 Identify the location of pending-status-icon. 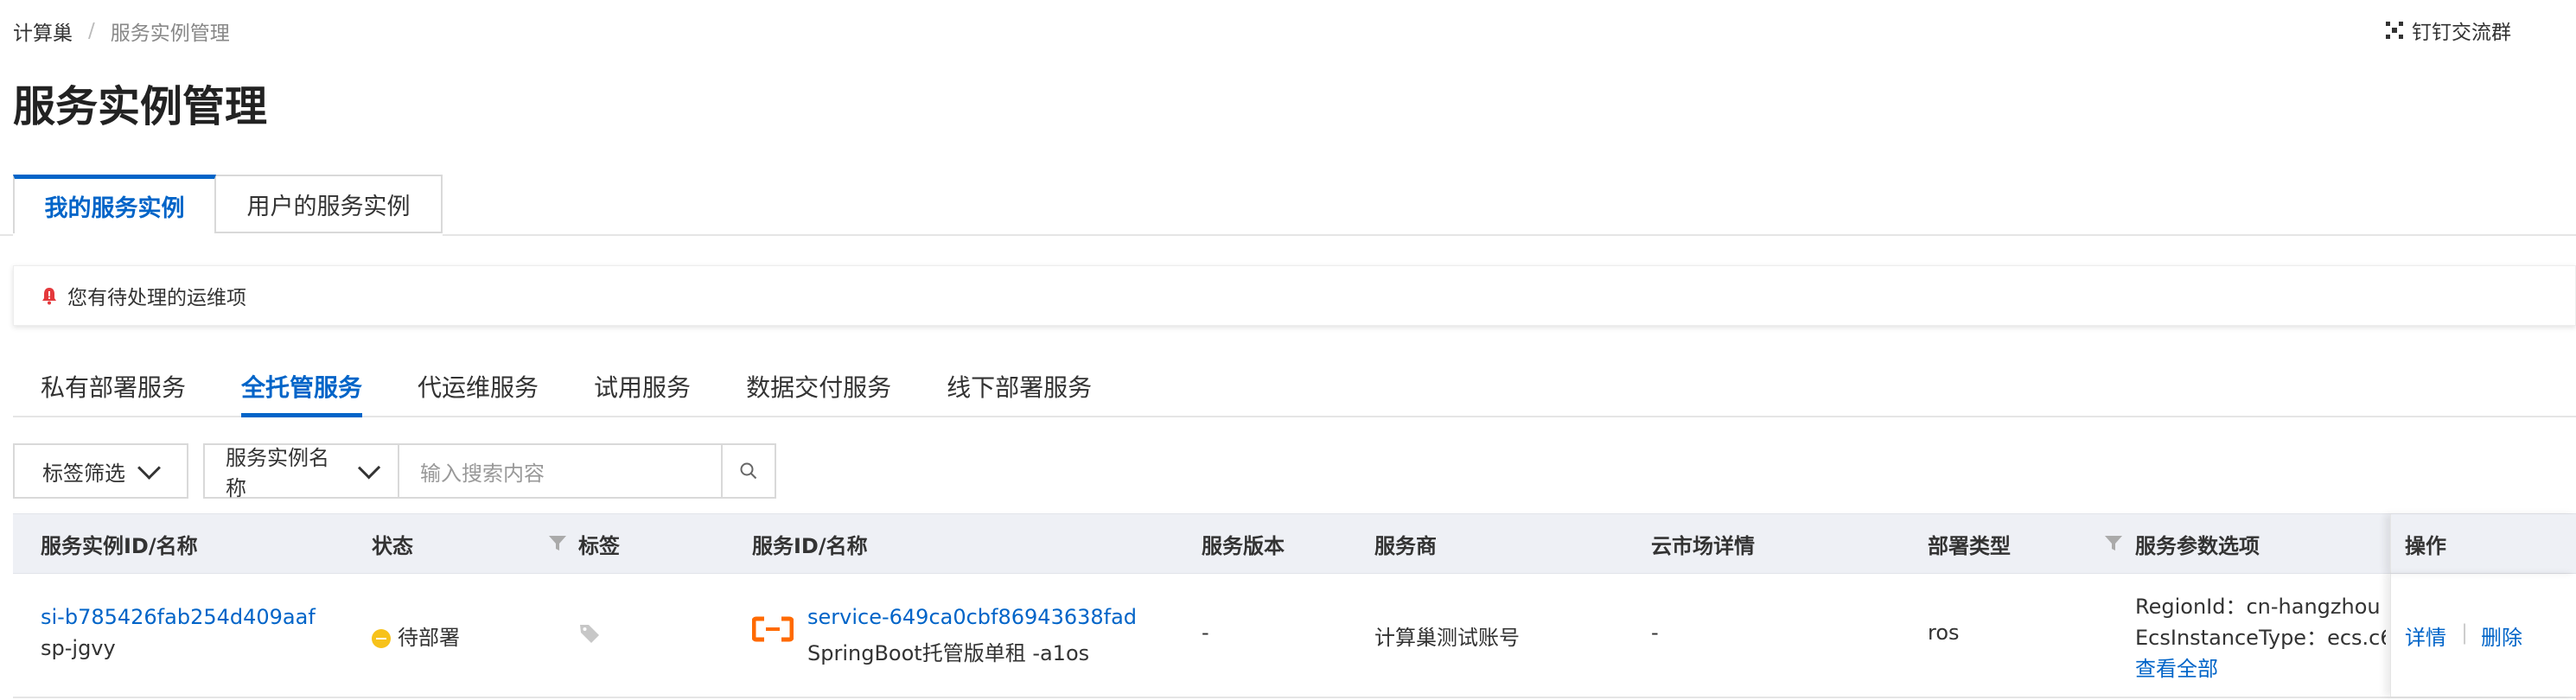
(381, 639).